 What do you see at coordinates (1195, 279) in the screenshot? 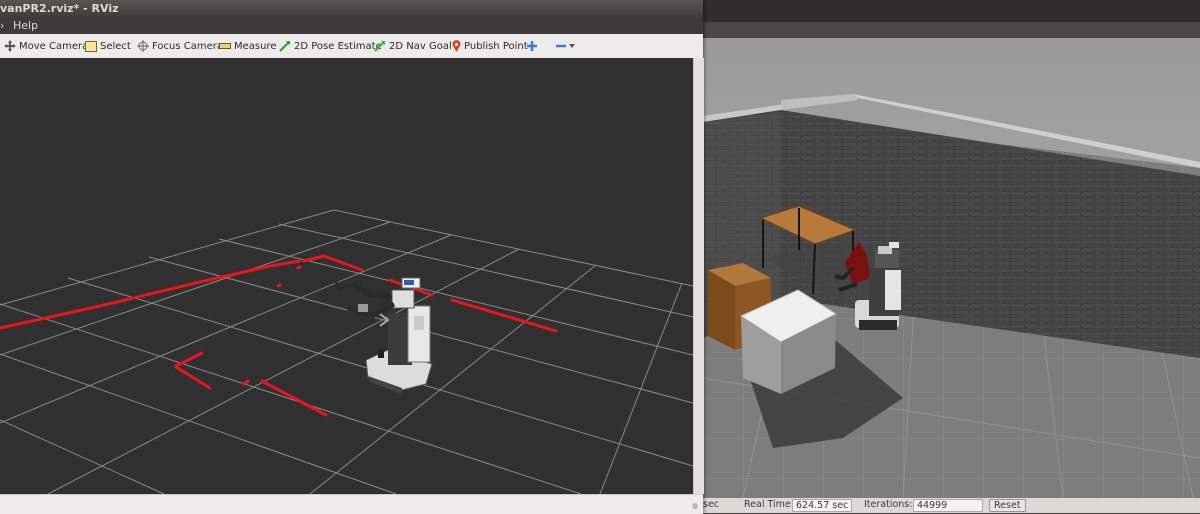
I see `gazebo-panel-handle` at bounding box center [1195, 279].